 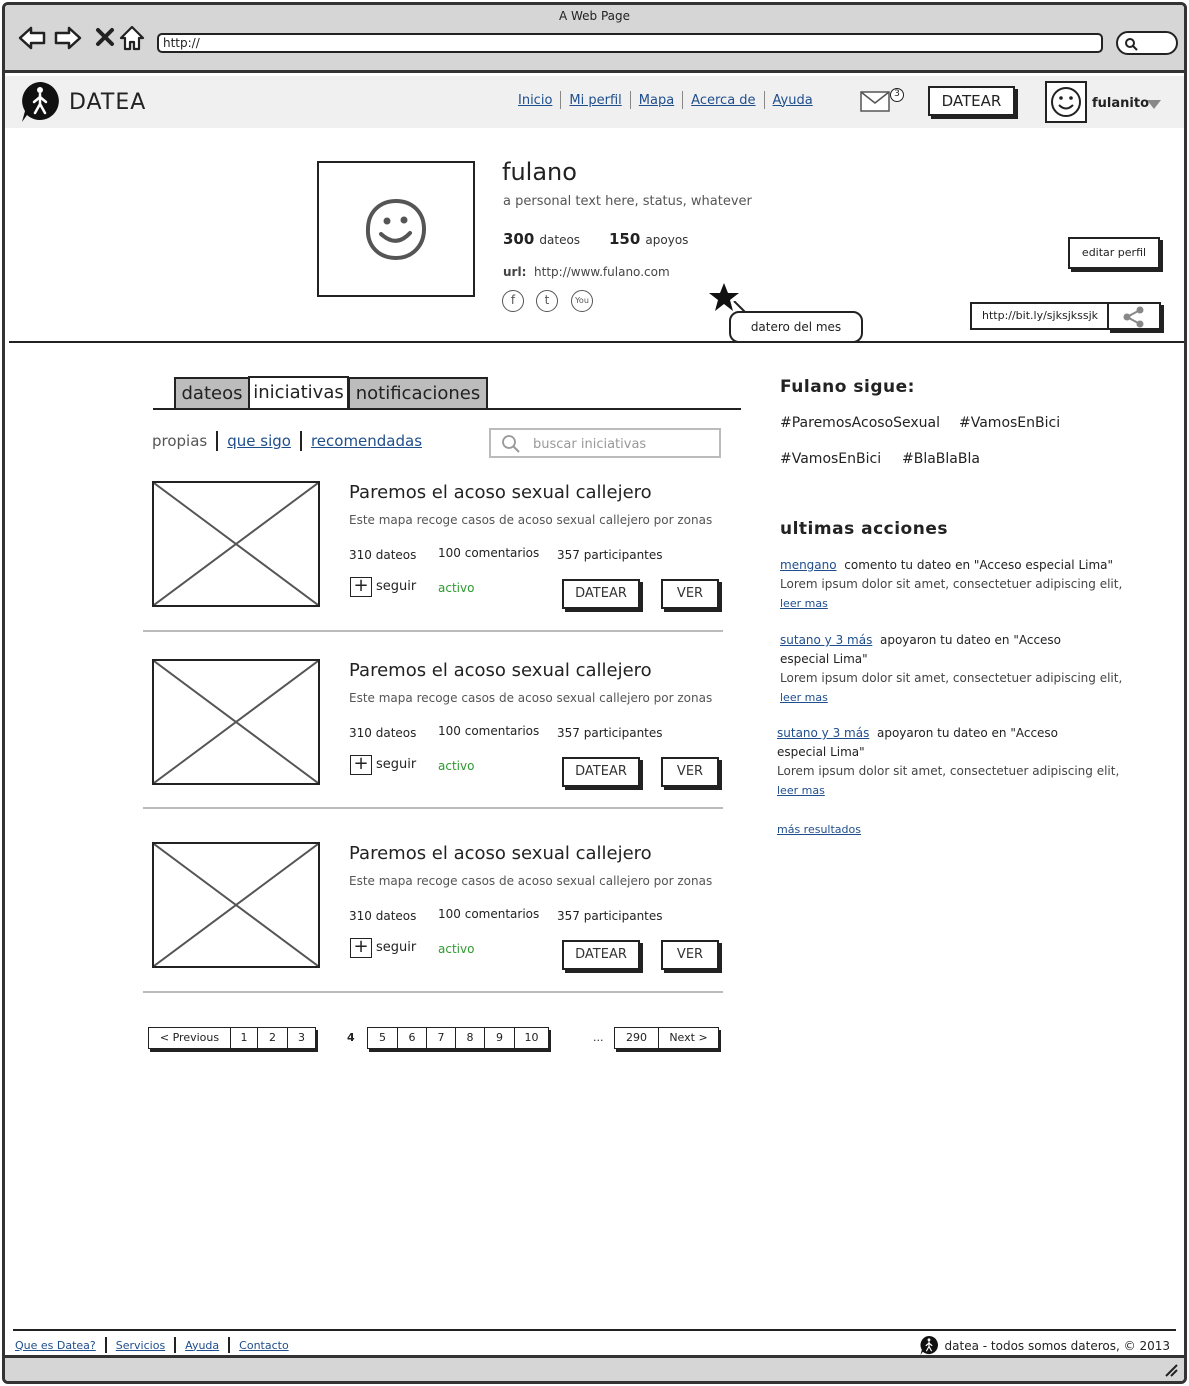 I want to click on username-menu: fulanito, so click(x=1120, y=103).